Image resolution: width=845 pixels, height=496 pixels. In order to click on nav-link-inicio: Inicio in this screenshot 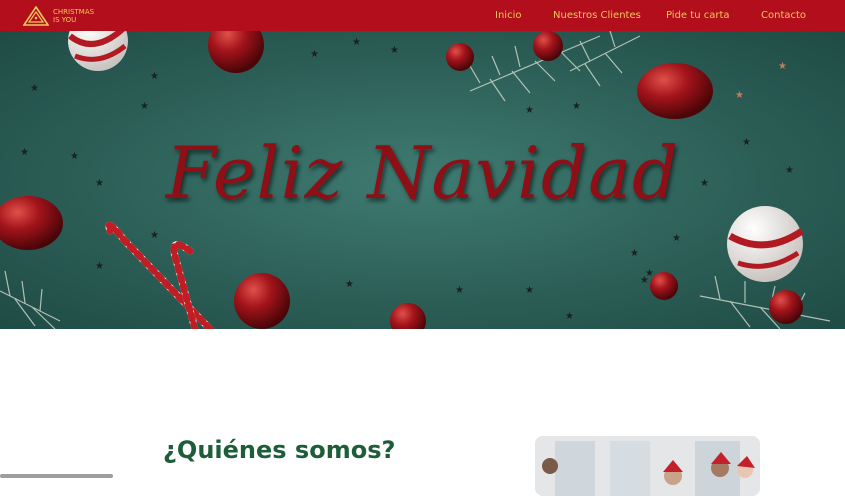, I will do `click(508, 15)`.